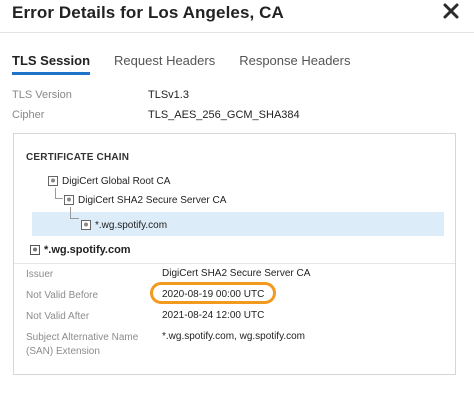 This screenshot has height=402, width=474. What do you see at coordinates (234, 336) in the screenshot?
I see `san-value: *.wg.spotify.com, wg.spotify.com` at bounding box center [234, 336].